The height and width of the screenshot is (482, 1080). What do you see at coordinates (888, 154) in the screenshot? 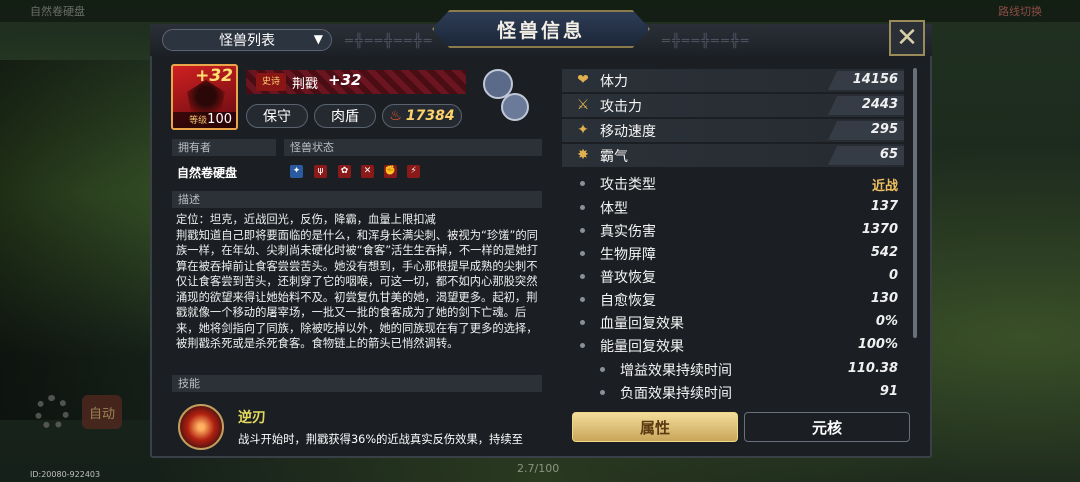
I see `stat-value: 65` at bounding box center [888, 154].